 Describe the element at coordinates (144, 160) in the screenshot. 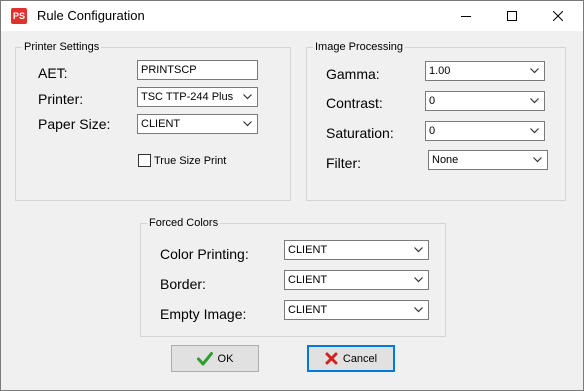

I see `true-size-checkbox` at that location.